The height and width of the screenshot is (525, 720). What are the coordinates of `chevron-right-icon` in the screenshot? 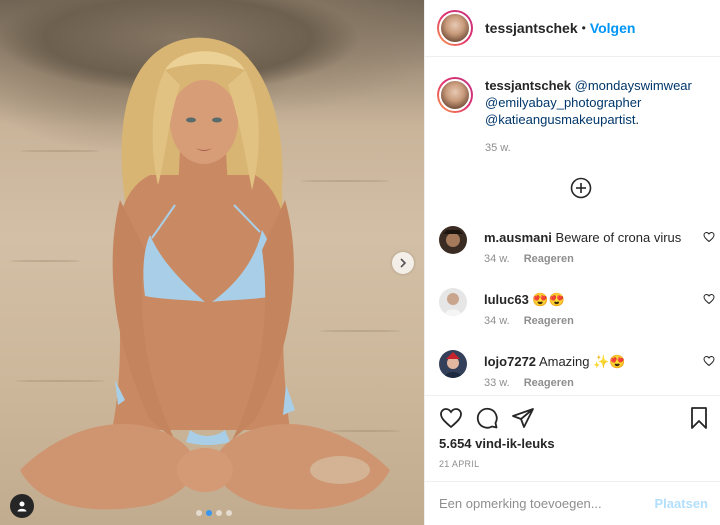 It's located at (403, 263).